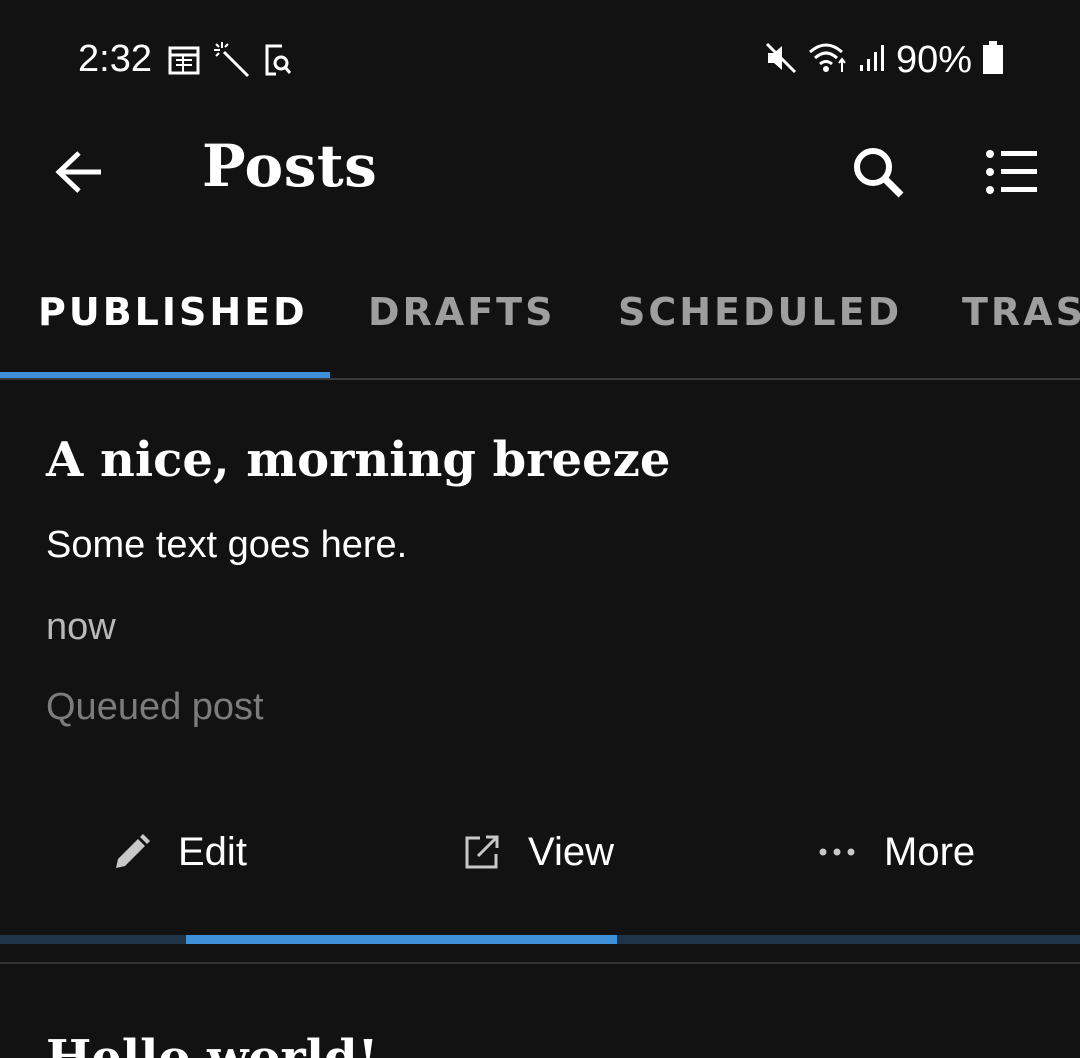 The height and width of the screenshot is (1058, 1080). I want to click on upload-progress-fill, so click(401, 939).